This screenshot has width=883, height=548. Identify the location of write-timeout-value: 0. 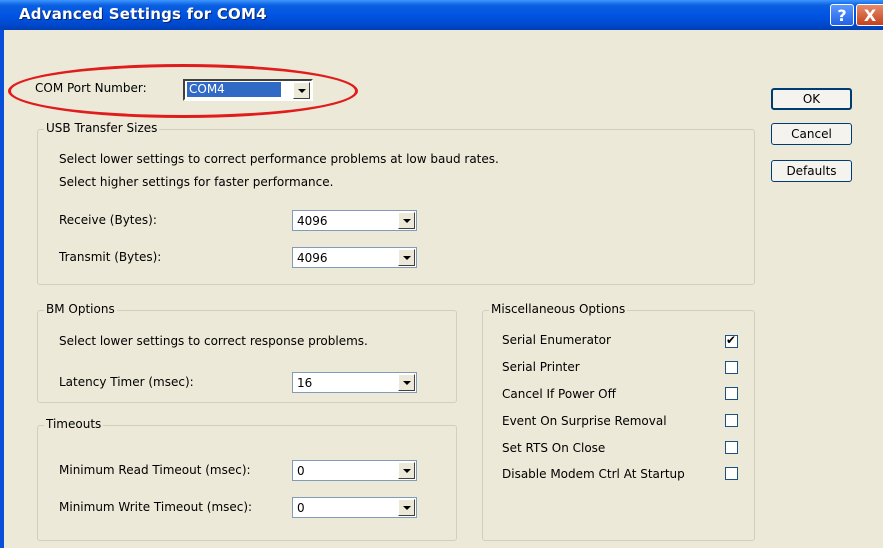
(301, 508).